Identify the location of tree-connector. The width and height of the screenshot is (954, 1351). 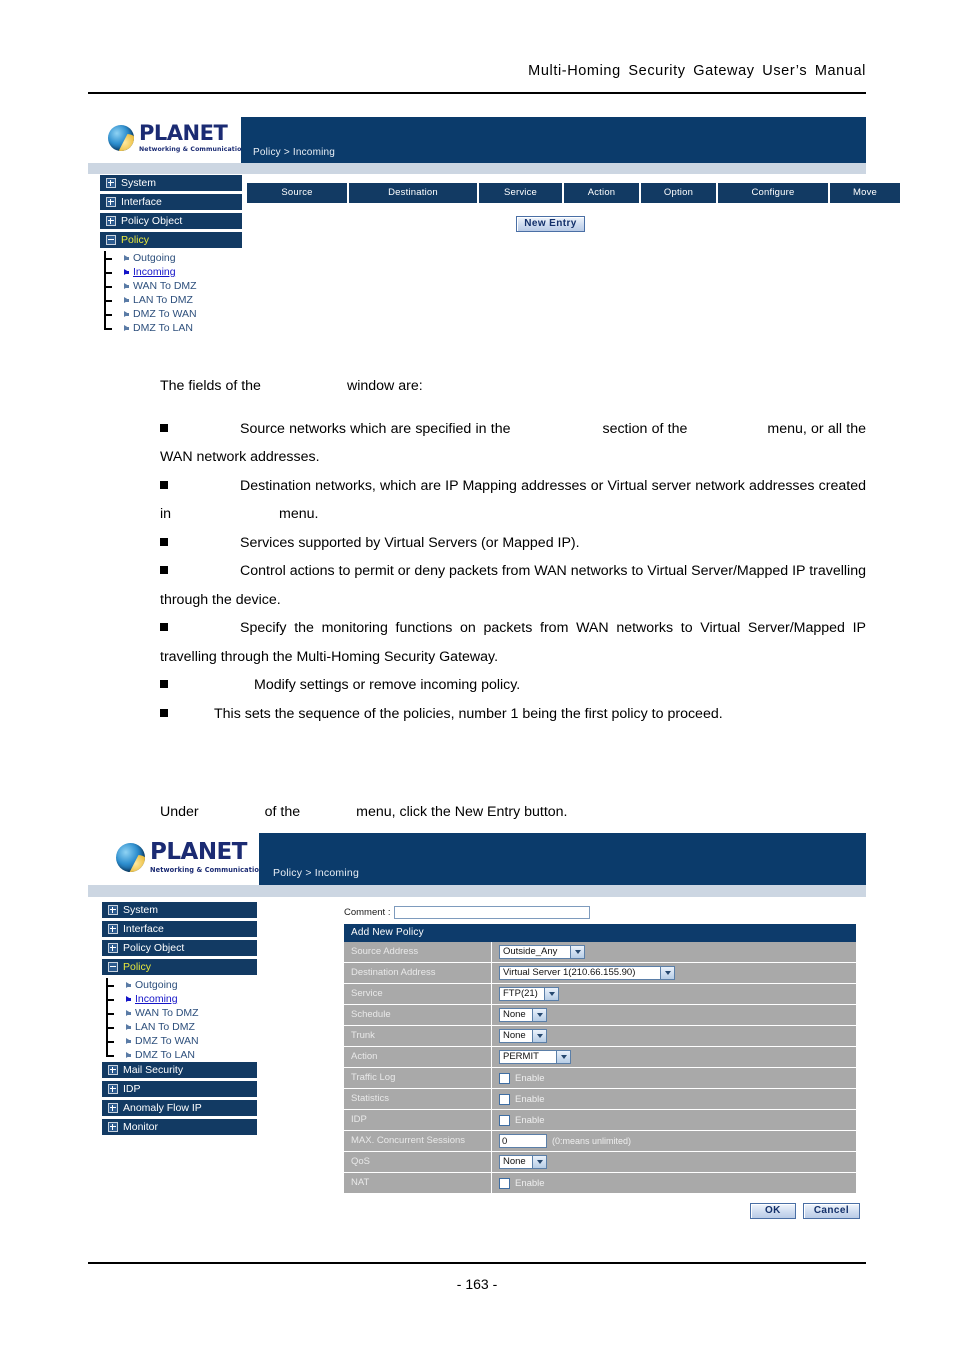
(107, 1016).